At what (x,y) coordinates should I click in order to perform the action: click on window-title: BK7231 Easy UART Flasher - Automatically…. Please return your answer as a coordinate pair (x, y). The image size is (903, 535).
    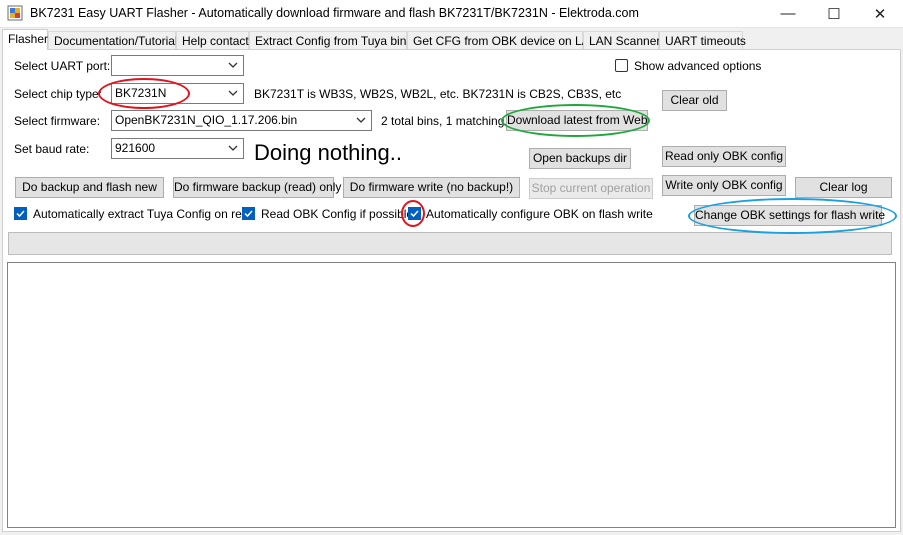
    Looking at the image, I should click on (334, 13).